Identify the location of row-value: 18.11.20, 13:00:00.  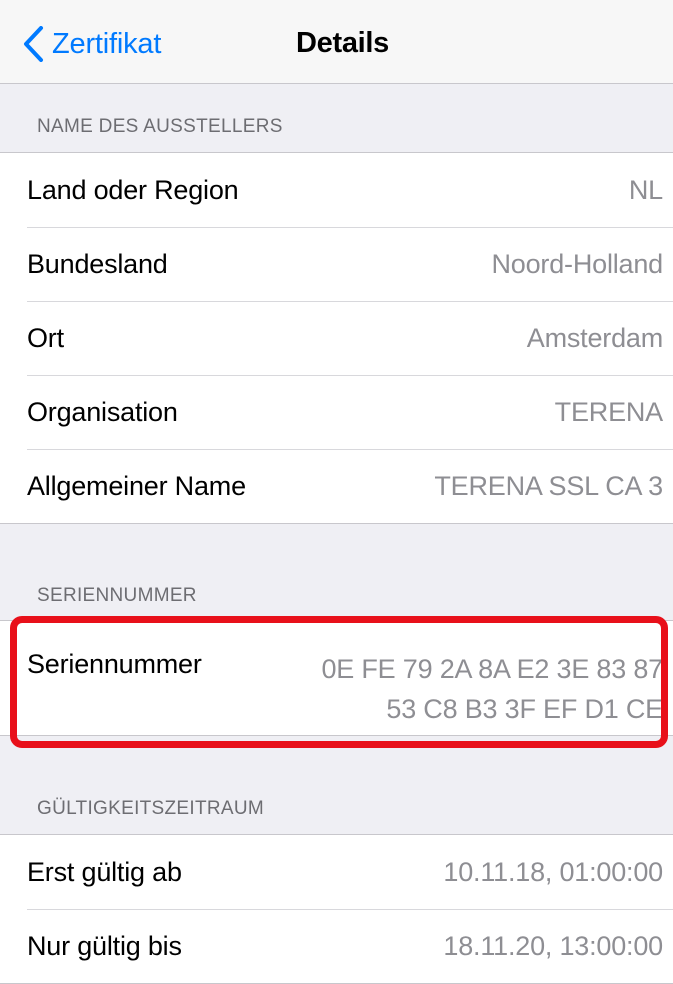
(553, 945).